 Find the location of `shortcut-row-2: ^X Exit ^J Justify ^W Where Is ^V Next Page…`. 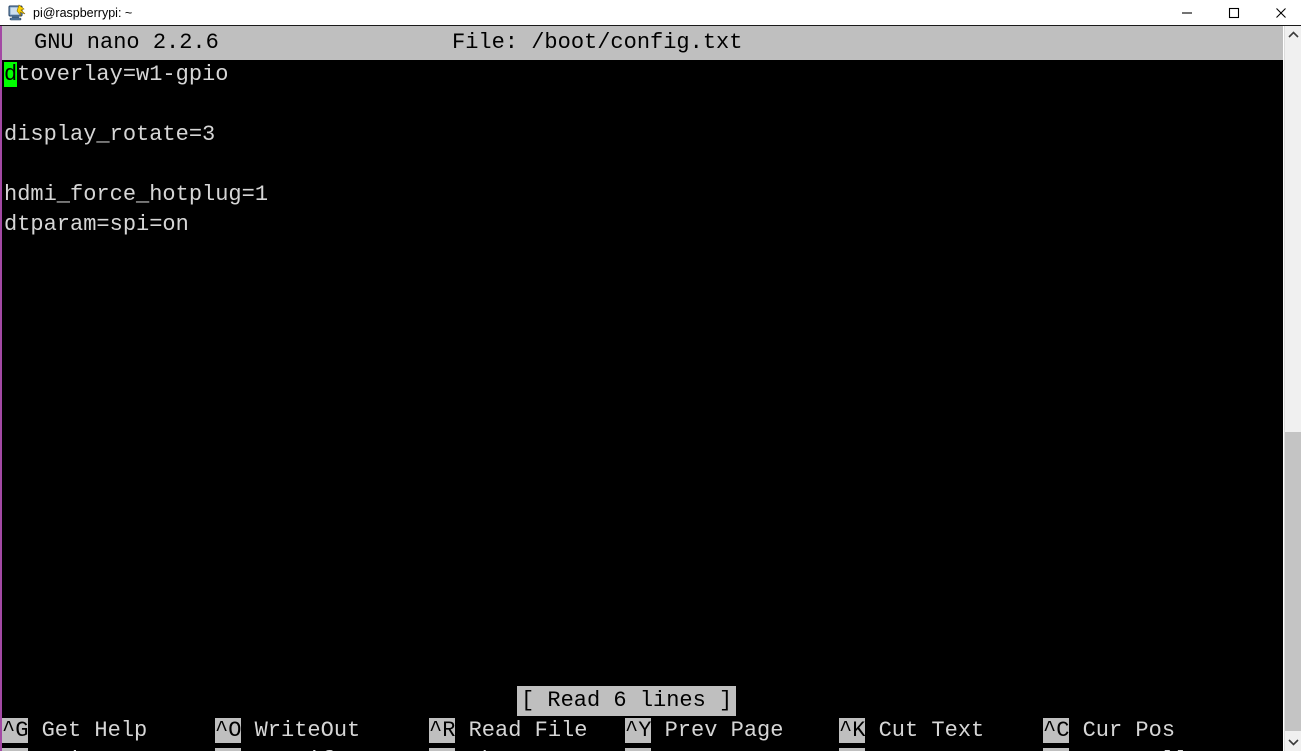

shortcut-row-2: ^X Exit ^J Justify ^W Where Is ^V Next Page… is located at coordinates (642, 748).